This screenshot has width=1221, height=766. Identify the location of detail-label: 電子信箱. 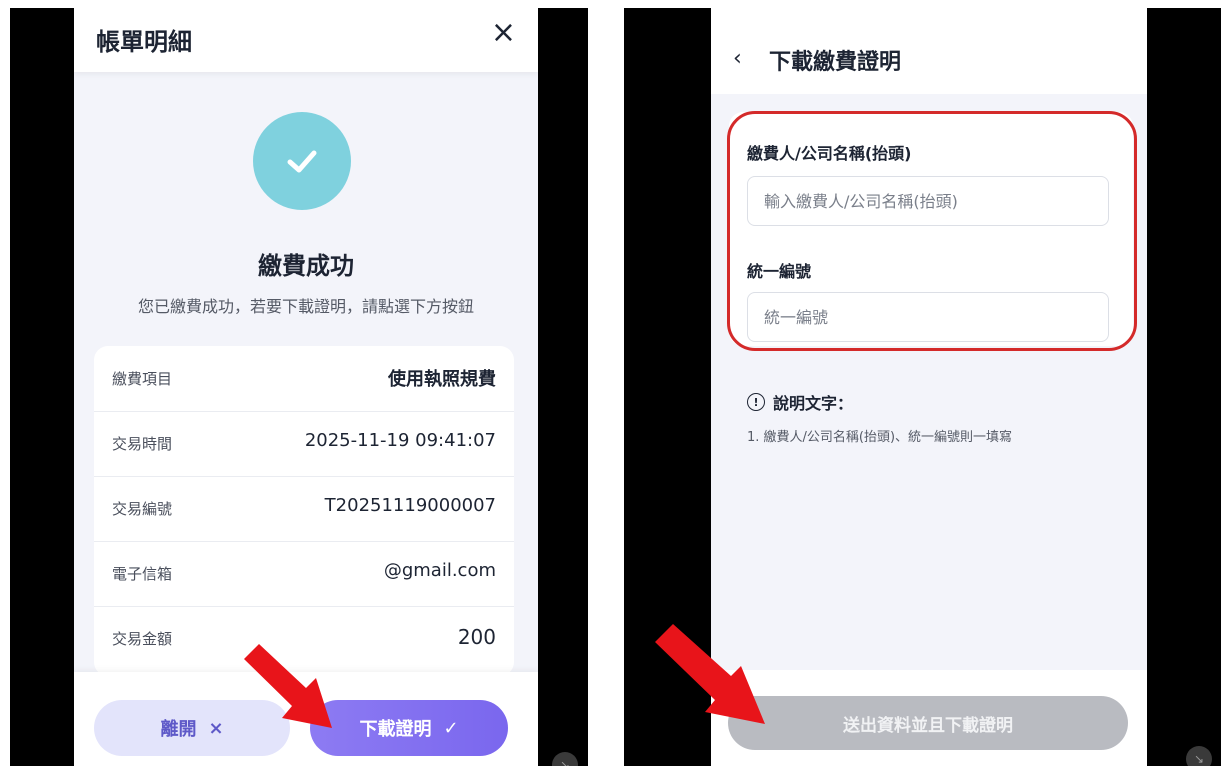
(142, 574).